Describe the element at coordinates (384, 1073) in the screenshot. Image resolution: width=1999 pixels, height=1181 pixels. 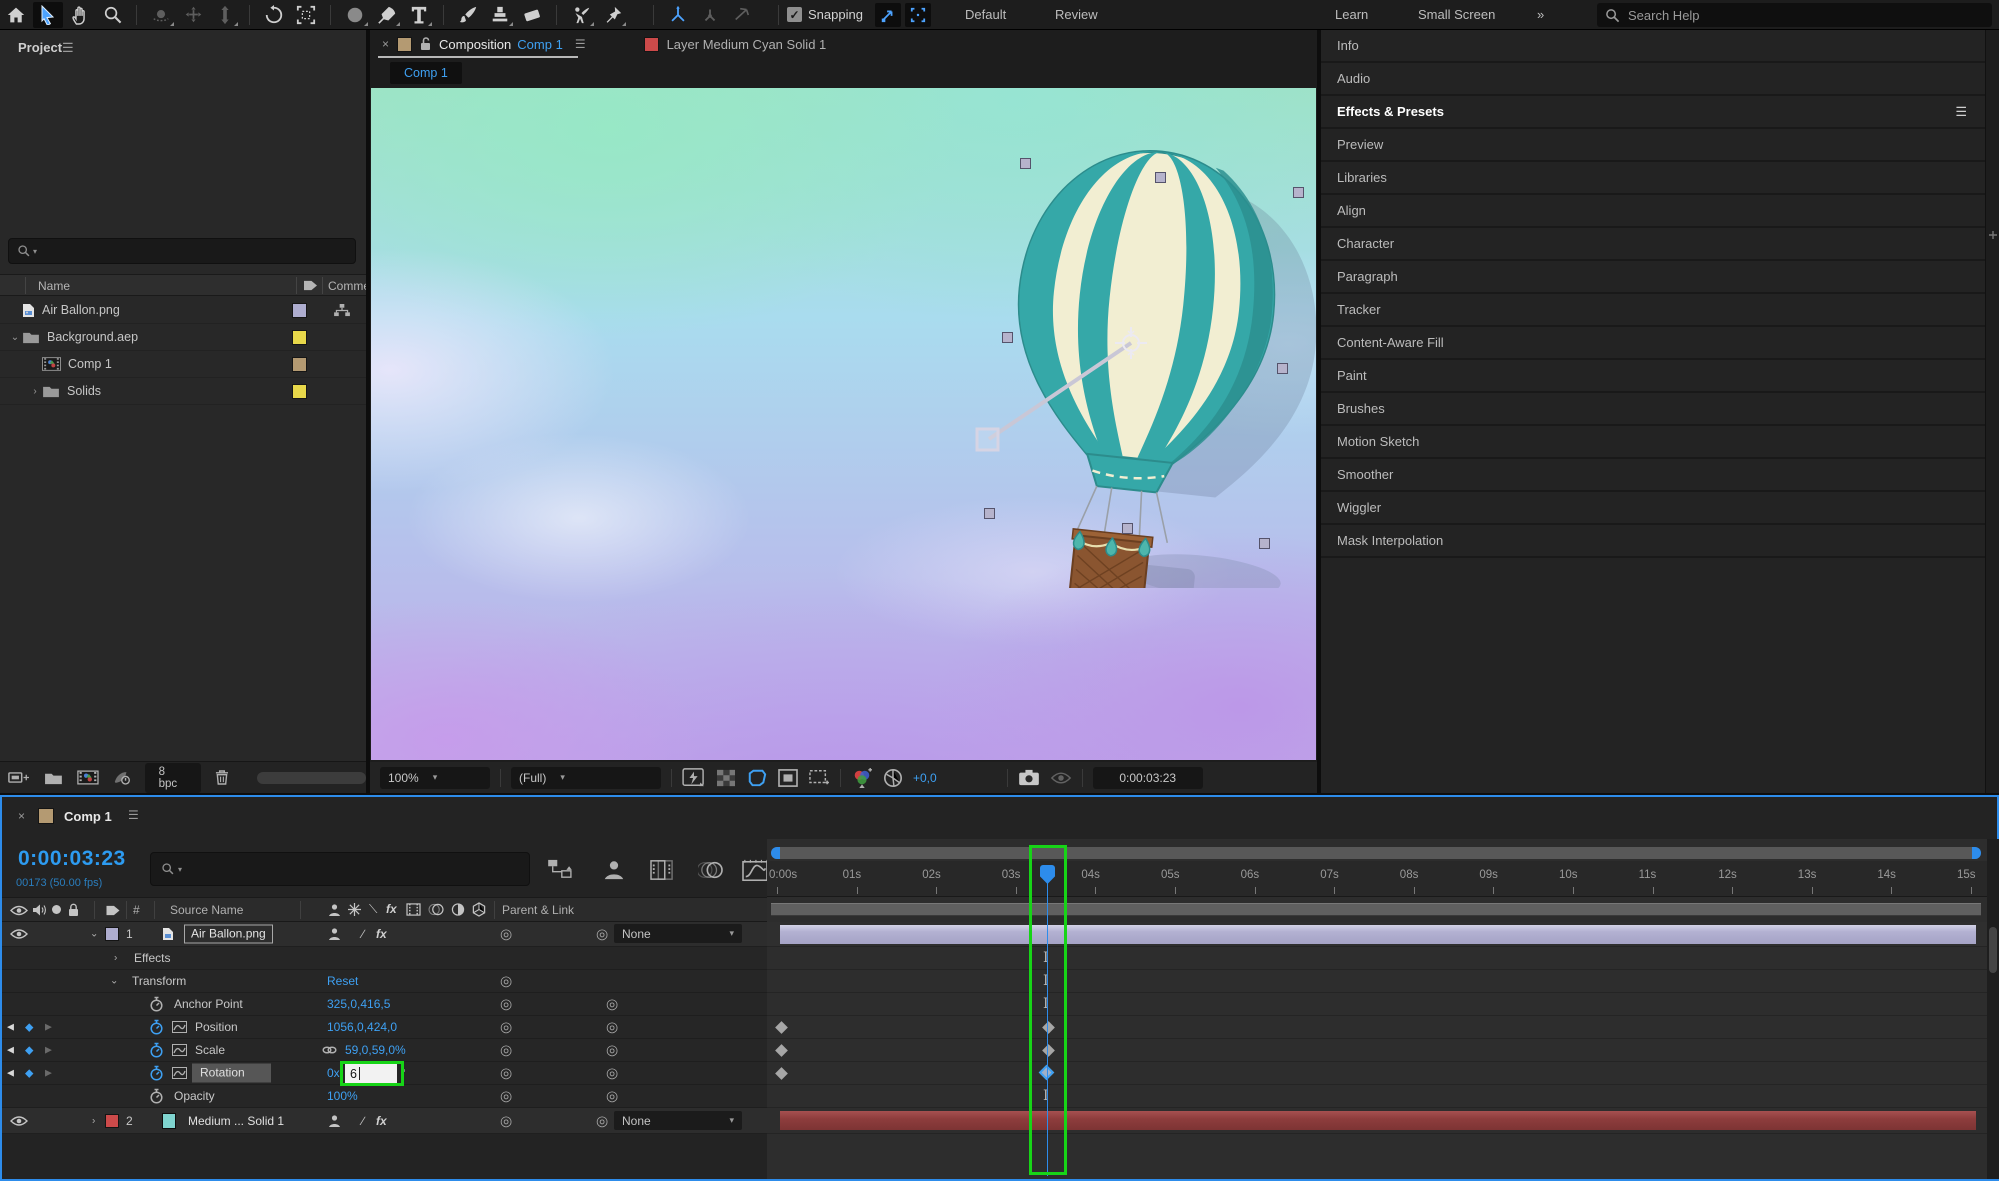
I see `rotation-row: ◀ ◆ ▶ Rotation 0x 6 ° ◎ ◎` at that location.